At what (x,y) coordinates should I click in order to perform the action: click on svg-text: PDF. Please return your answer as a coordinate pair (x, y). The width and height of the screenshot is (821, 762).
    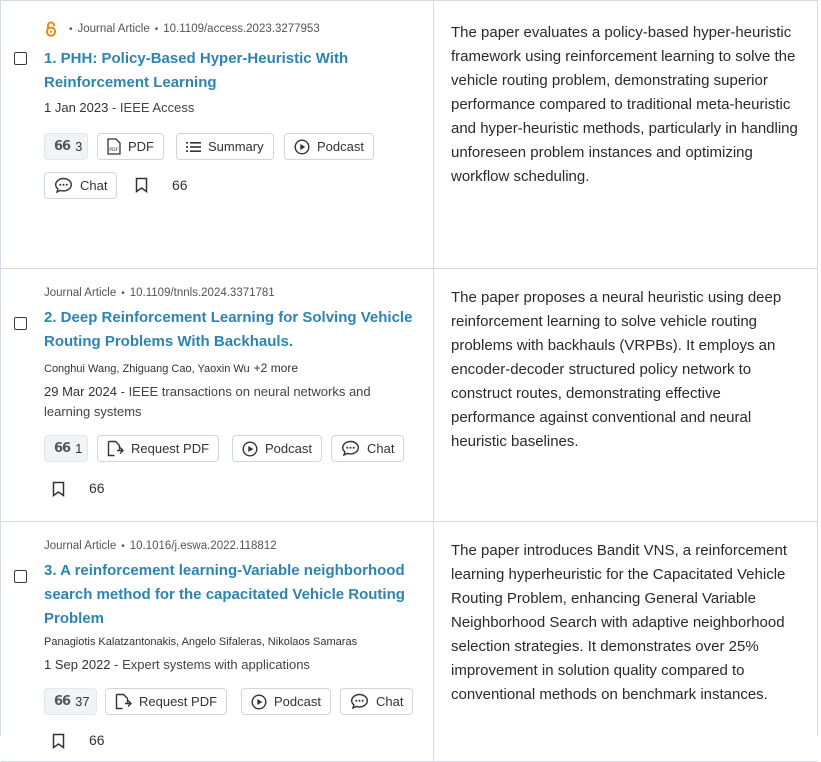
    Looking at the image, I should click on (113, 150).